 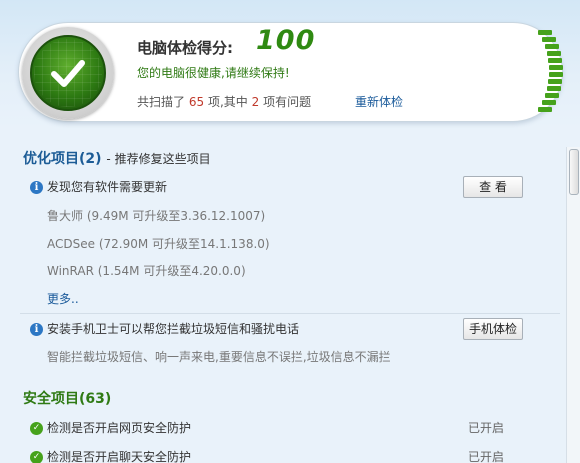 I want to click on recheck-link: 重新体检, so click(x=379, y=101).